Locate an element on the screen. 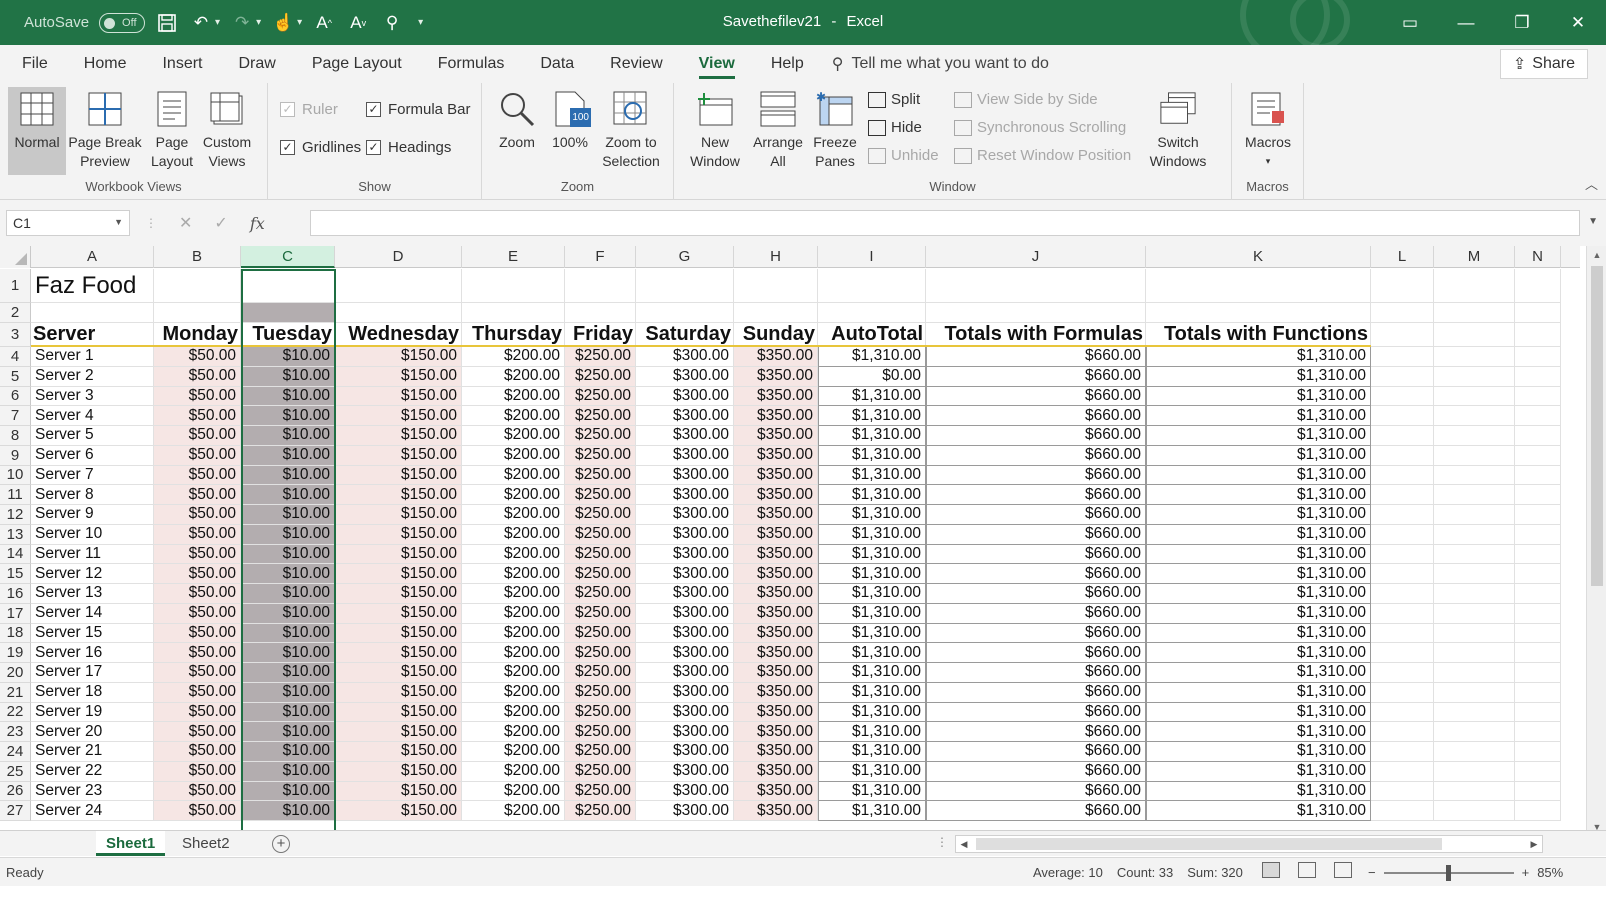 This screenshot has width=1606, height=906. cell-a: Server 16 is located at coordinates (92, 653).